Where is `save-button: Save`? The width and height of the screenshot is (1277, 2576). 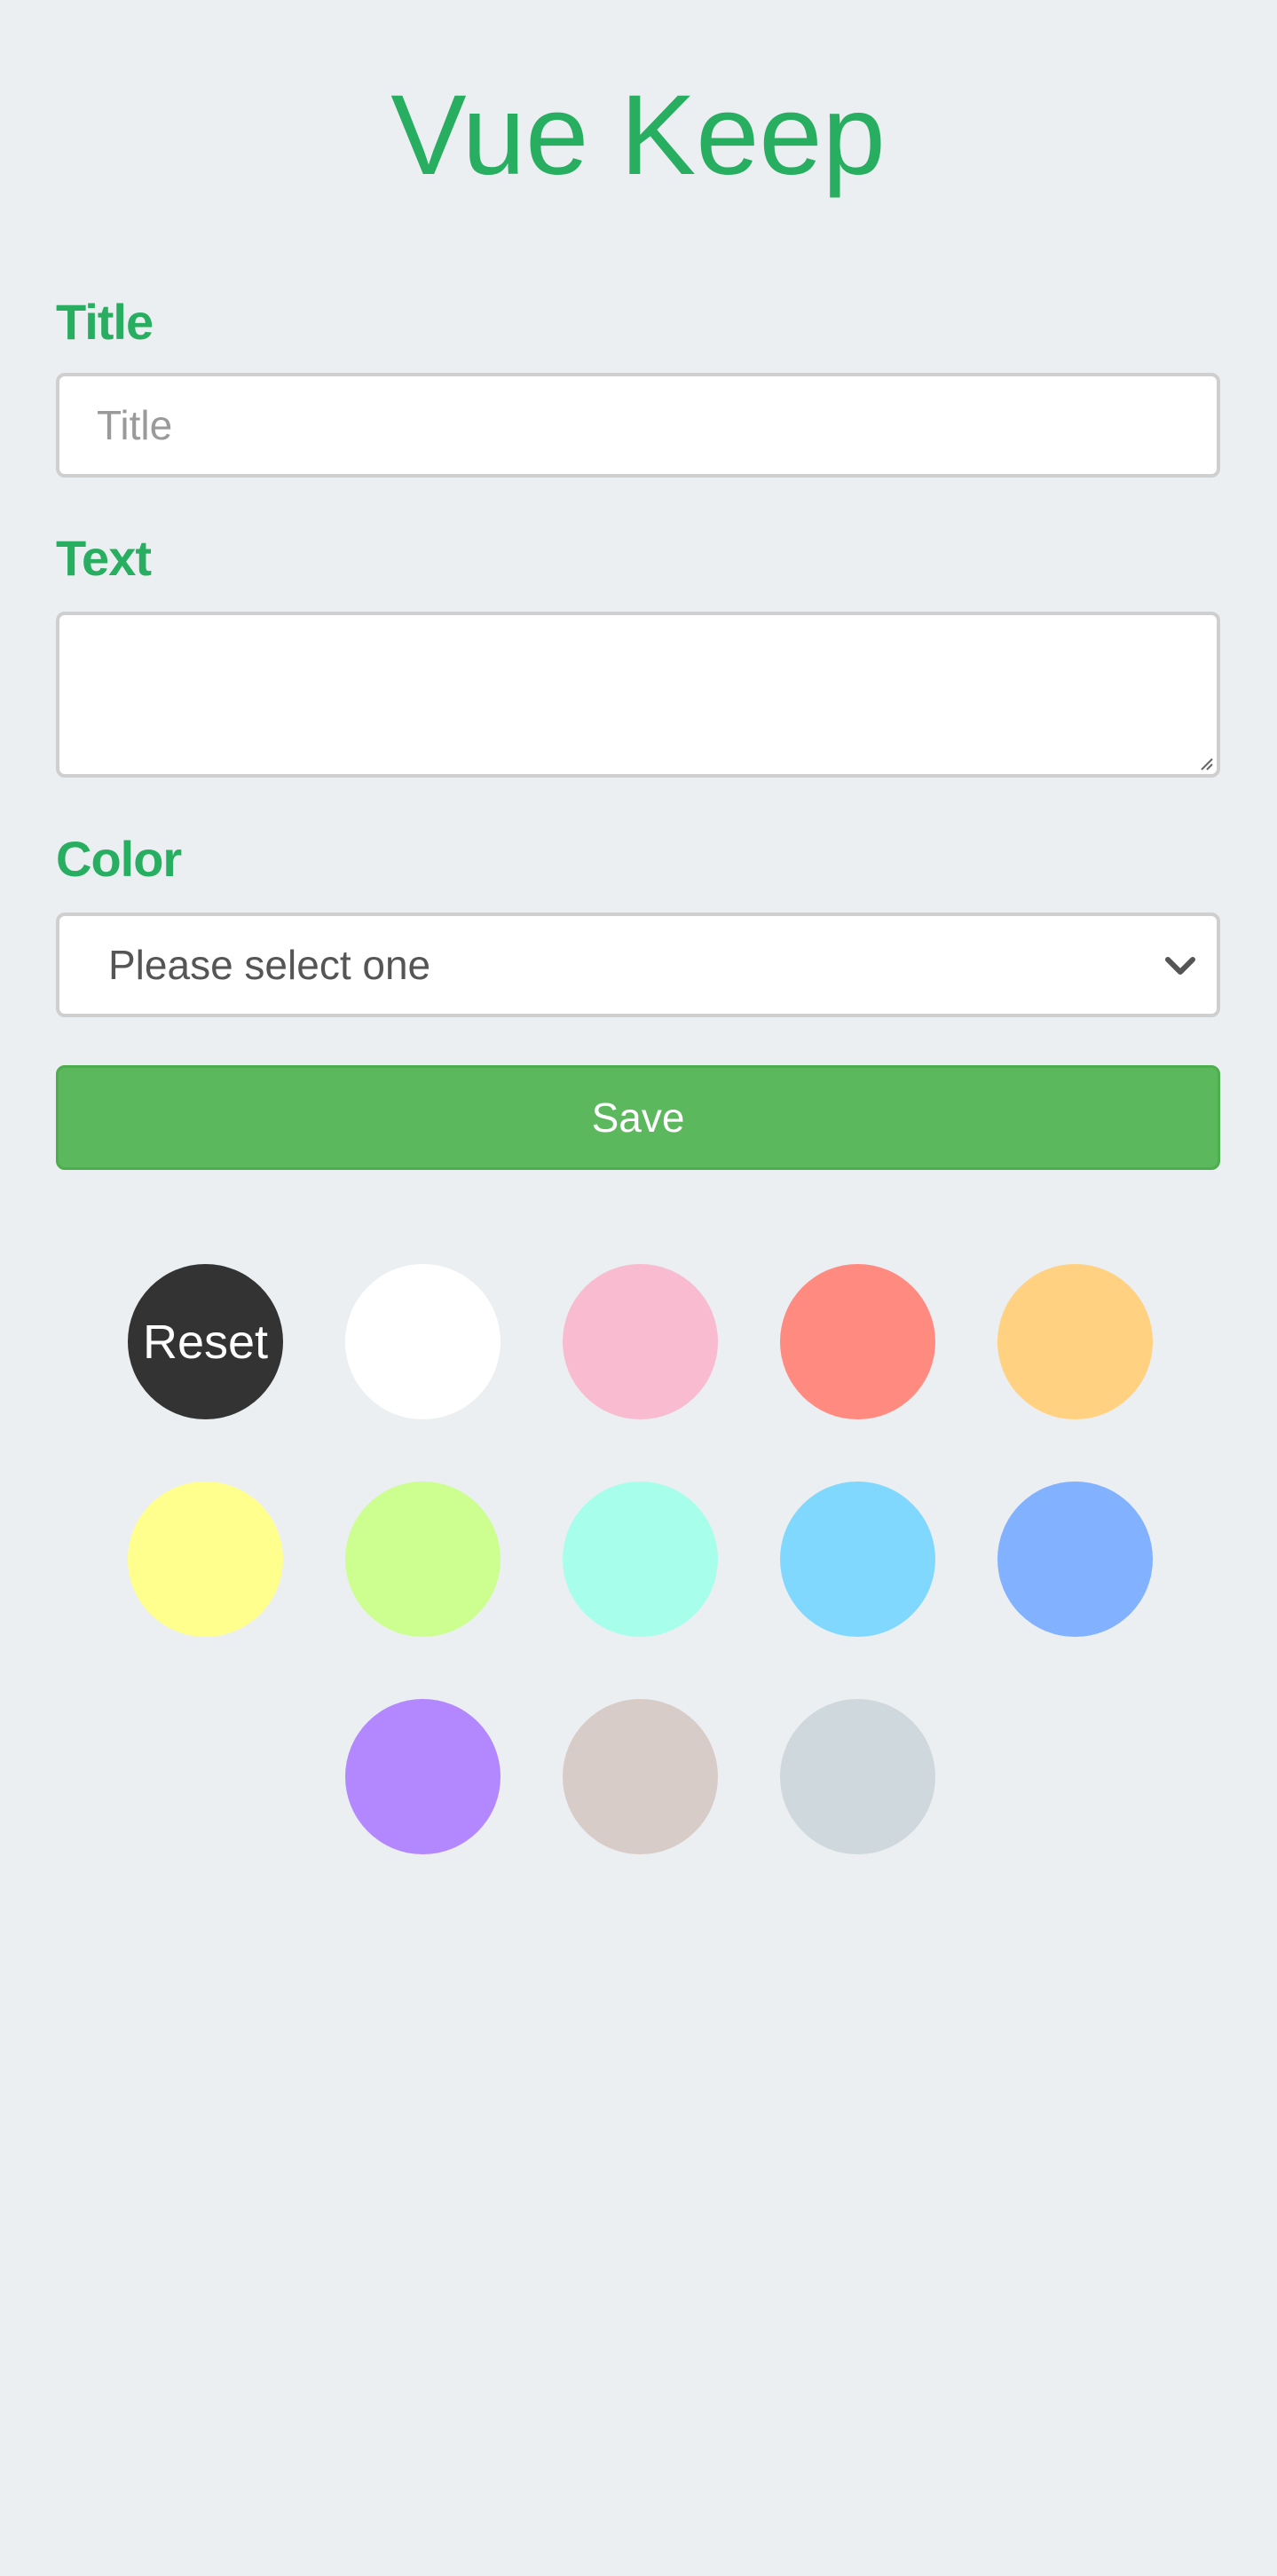
save-button: Save is located at coordinates (638, 1117).